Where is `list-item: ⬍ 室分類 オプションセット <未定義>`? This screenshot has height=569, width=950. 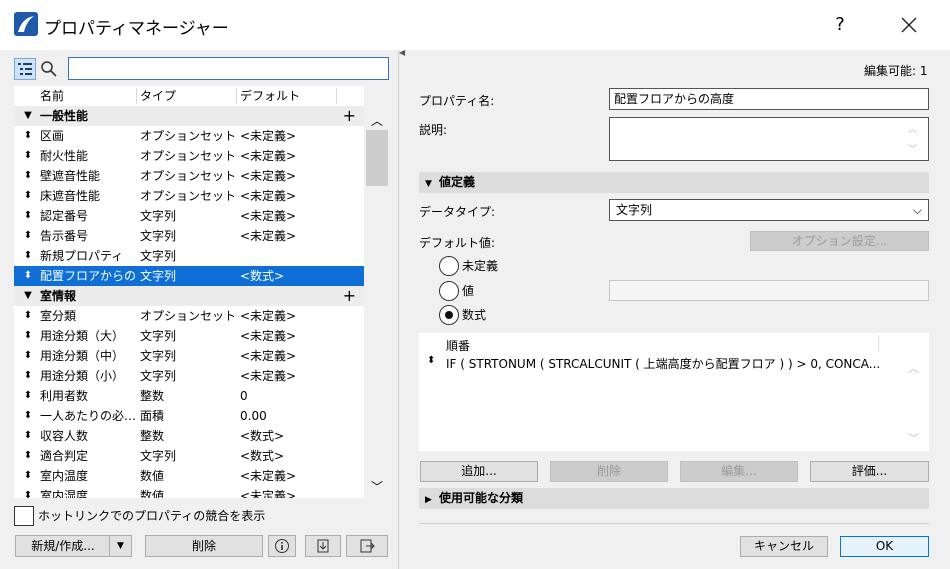 list-item: ⬍ 室分類 オプションセット <未定義> is located at coordinates (189, 316).